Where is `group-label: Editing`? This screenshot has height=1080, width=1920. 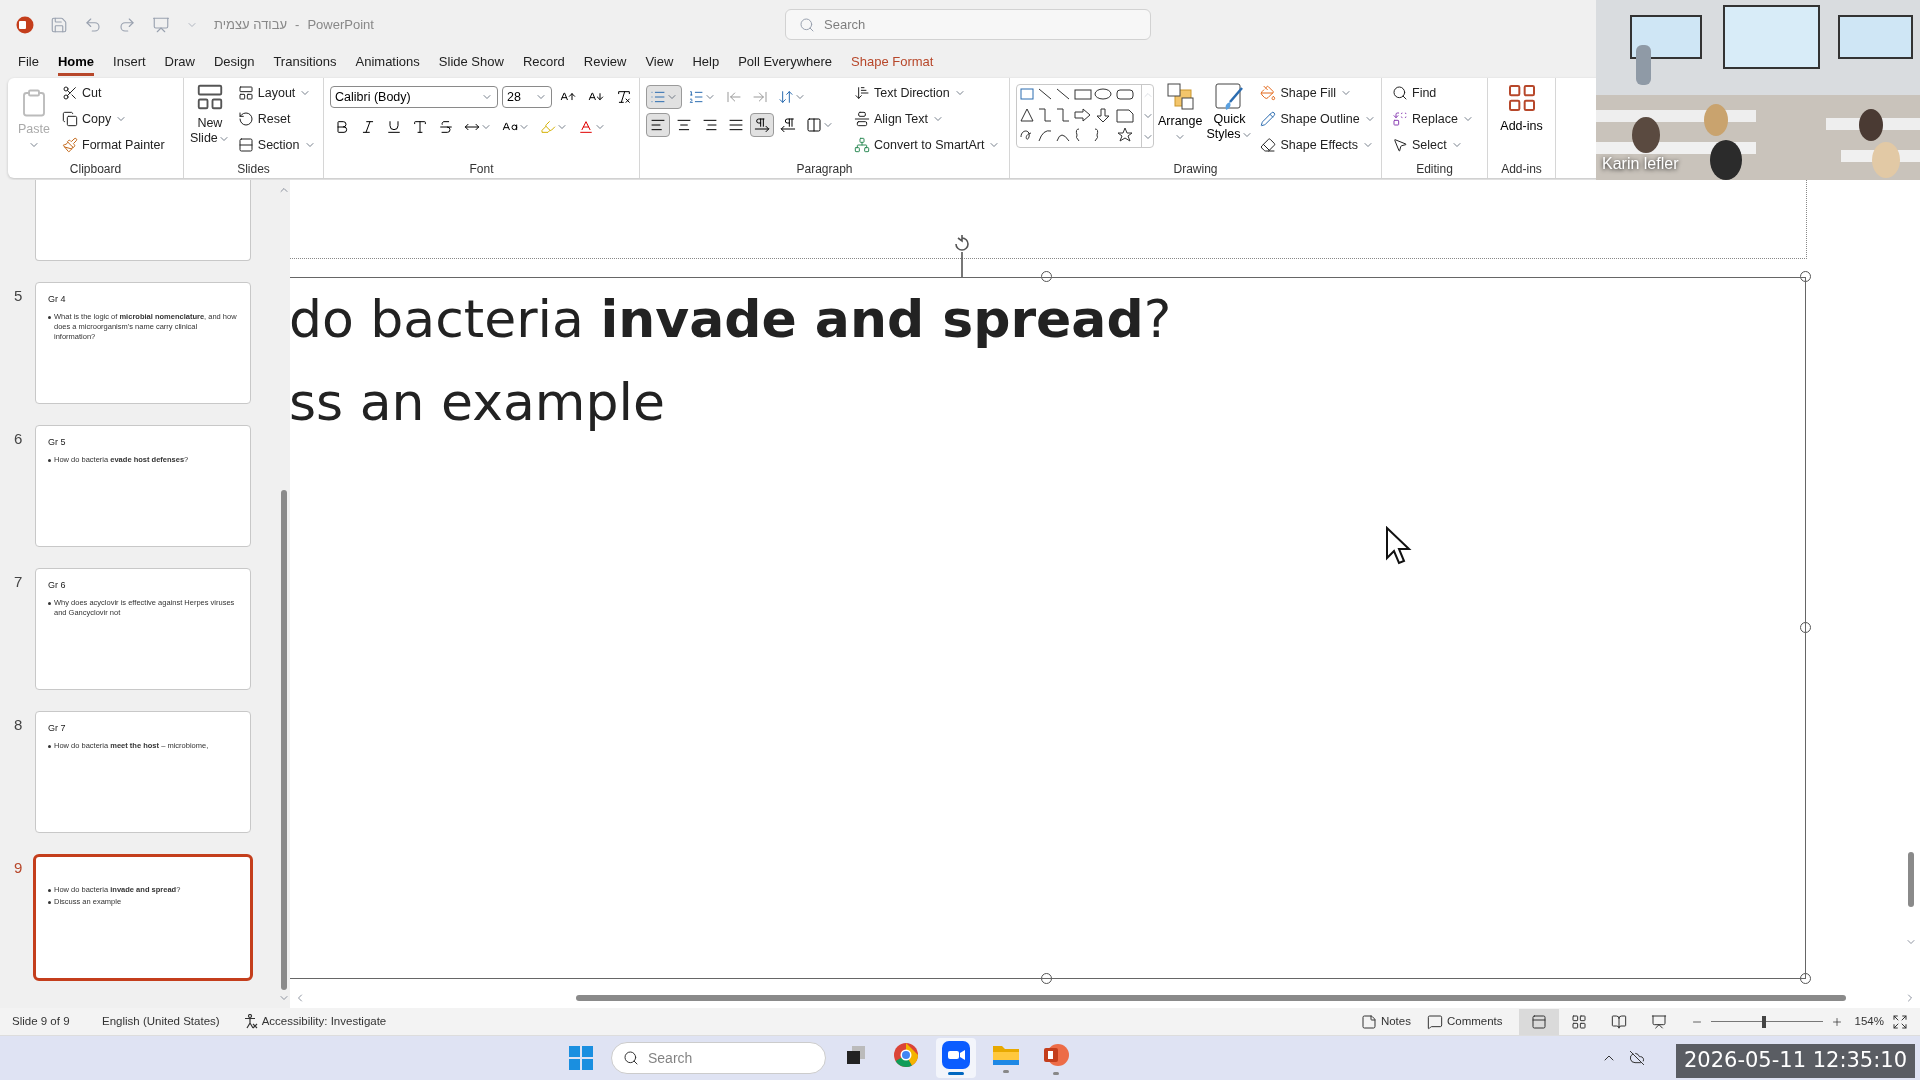 group-label: Editing is located at coordinates (1434, 169).